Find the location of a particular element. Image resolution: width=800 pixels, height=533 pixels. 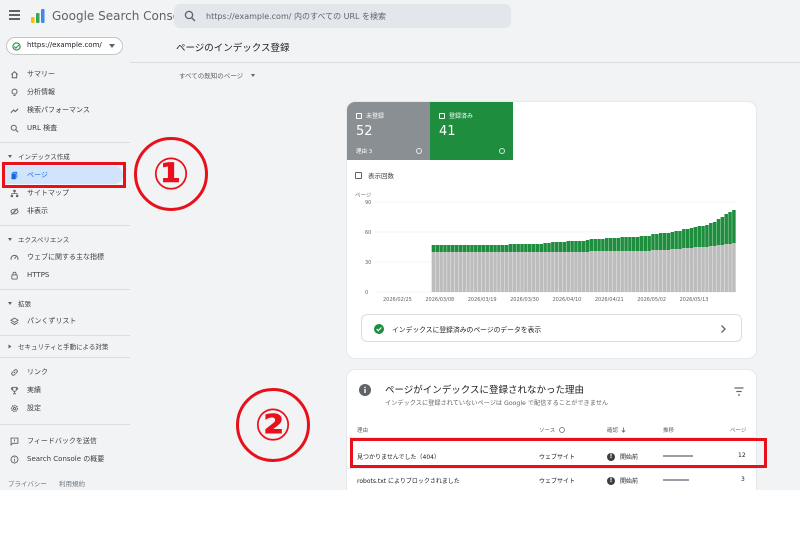

sidebar-item-links: リンク is located at coordinates (63, 372).